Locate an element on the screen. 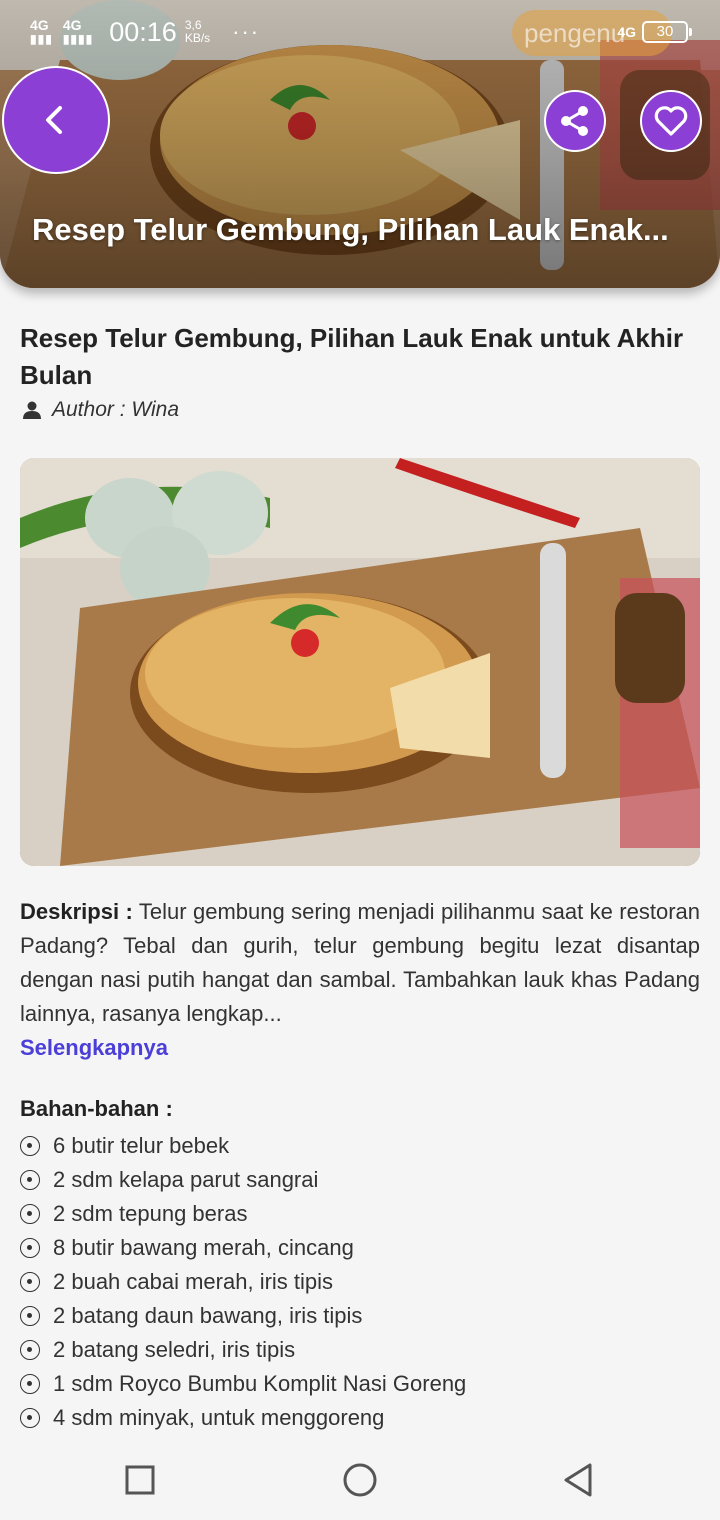 The image size is (720, 1520). recent-apps-button is located at coordinates (140, 1480).